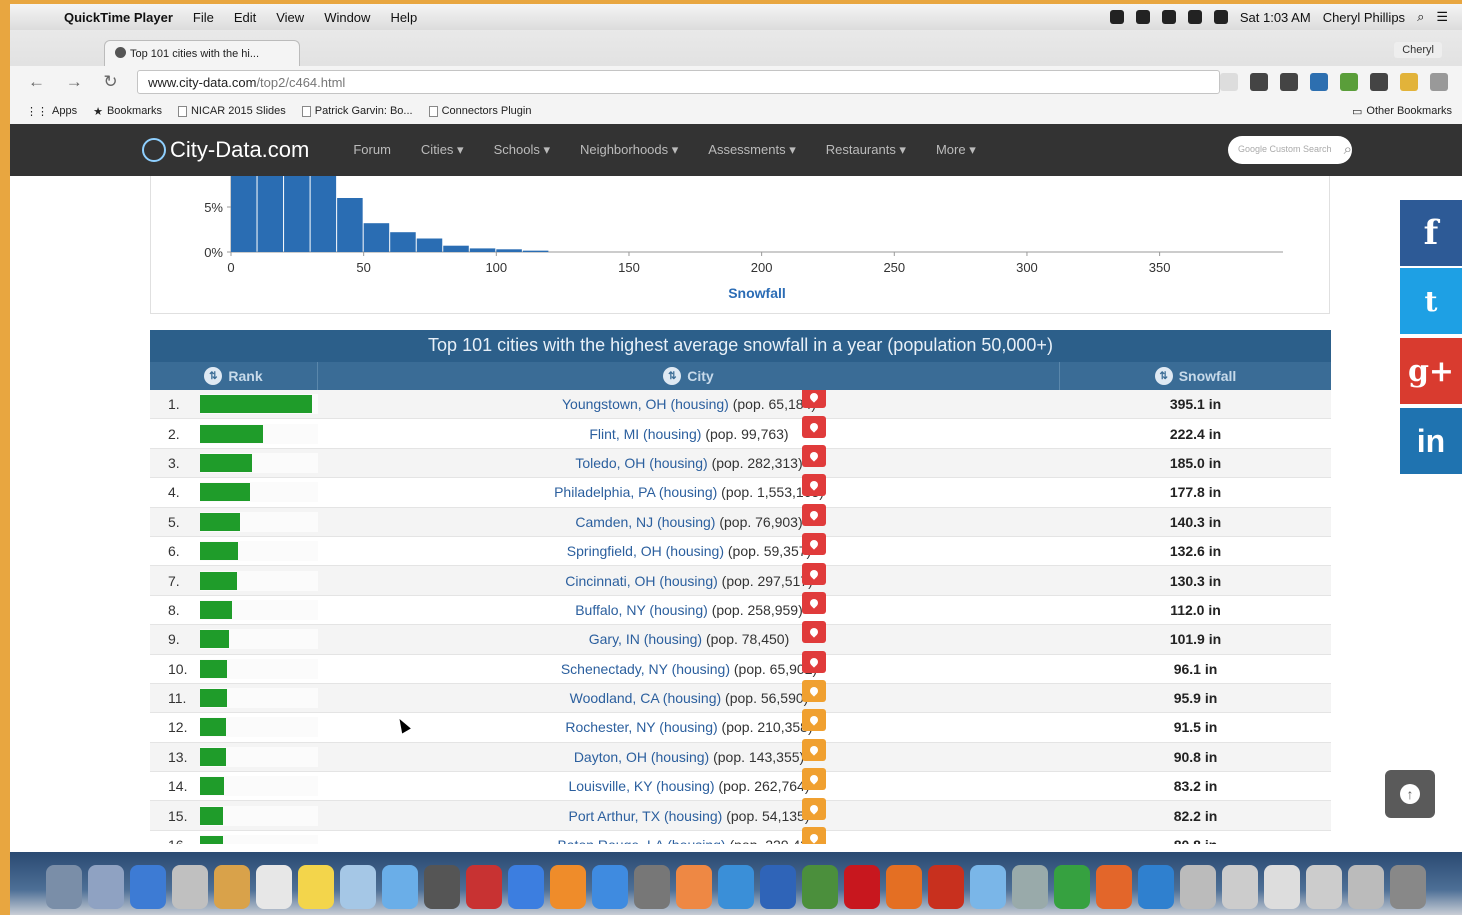 The height and width of the screenshot is (915, 1462). I want to click on other-bookmarks: ▭ Other Bookmarks, so click(1402, 111).